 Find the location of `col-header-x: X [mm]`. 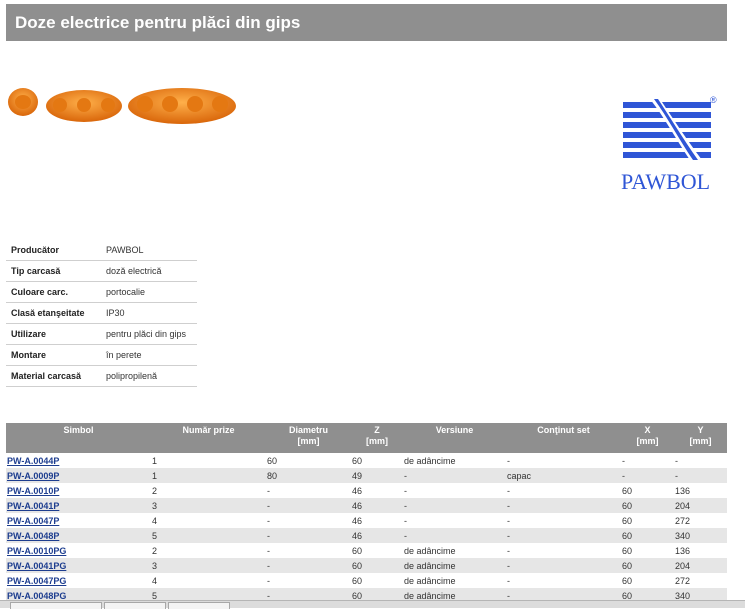

col-header-x: X [mm] is located at coordinates (647, 438).